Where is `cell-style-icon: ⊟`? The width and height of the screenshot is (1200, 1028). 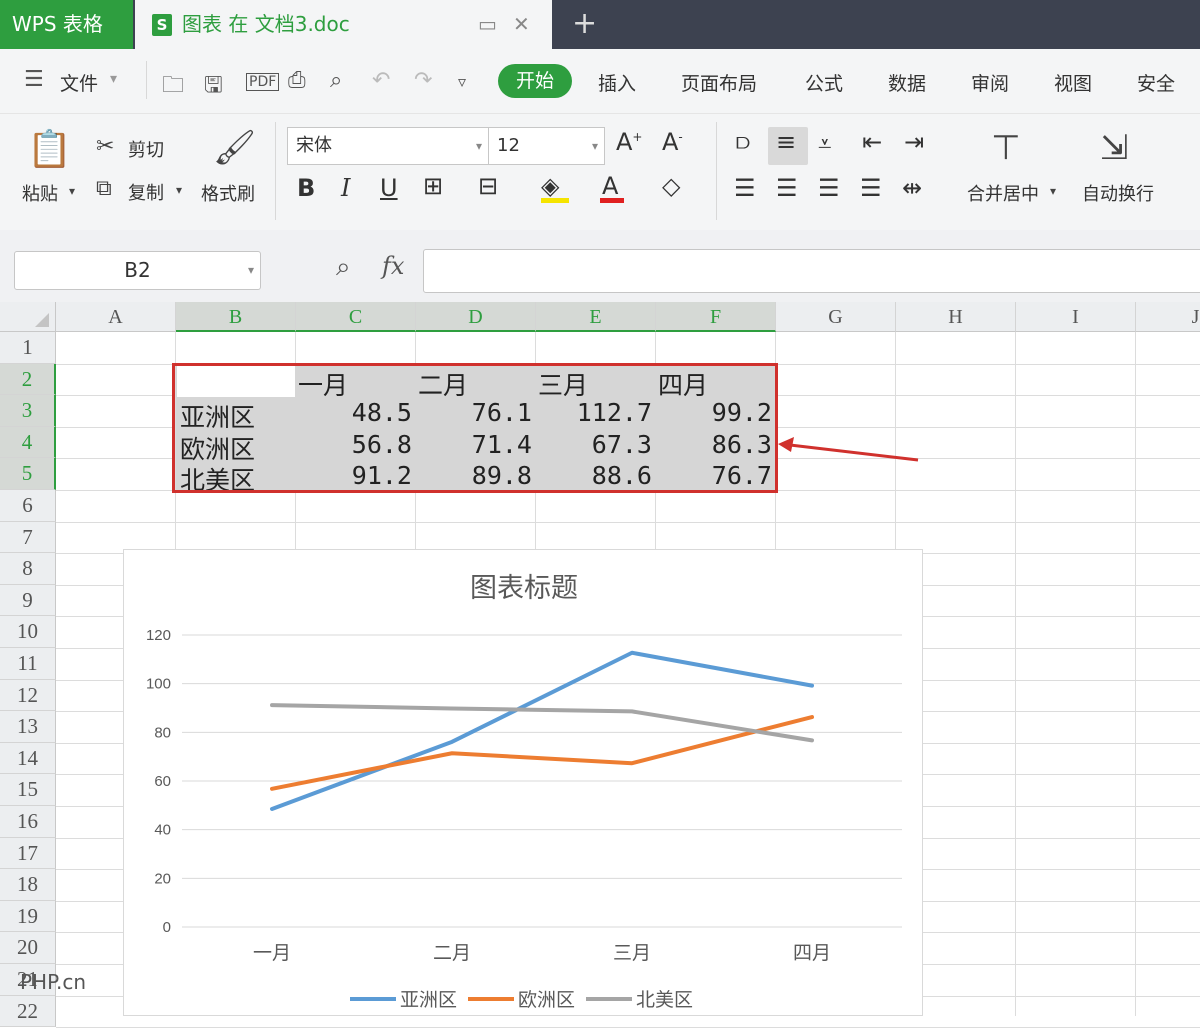 cell-style-icon: ⊟ is located at coordinates (488, 186).